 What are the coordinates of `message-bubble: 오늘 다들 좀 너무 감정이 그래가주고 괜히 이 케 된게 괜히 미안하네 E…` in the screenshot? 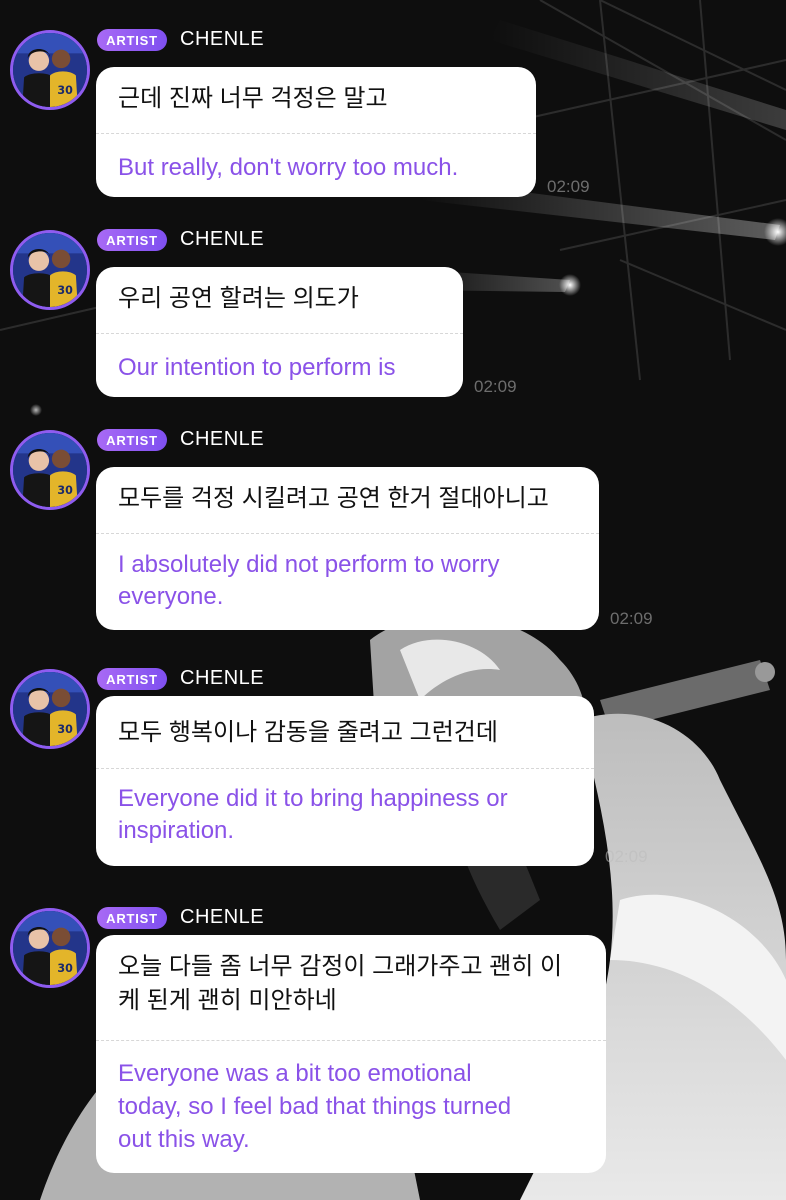 It's located at (351, 1054).